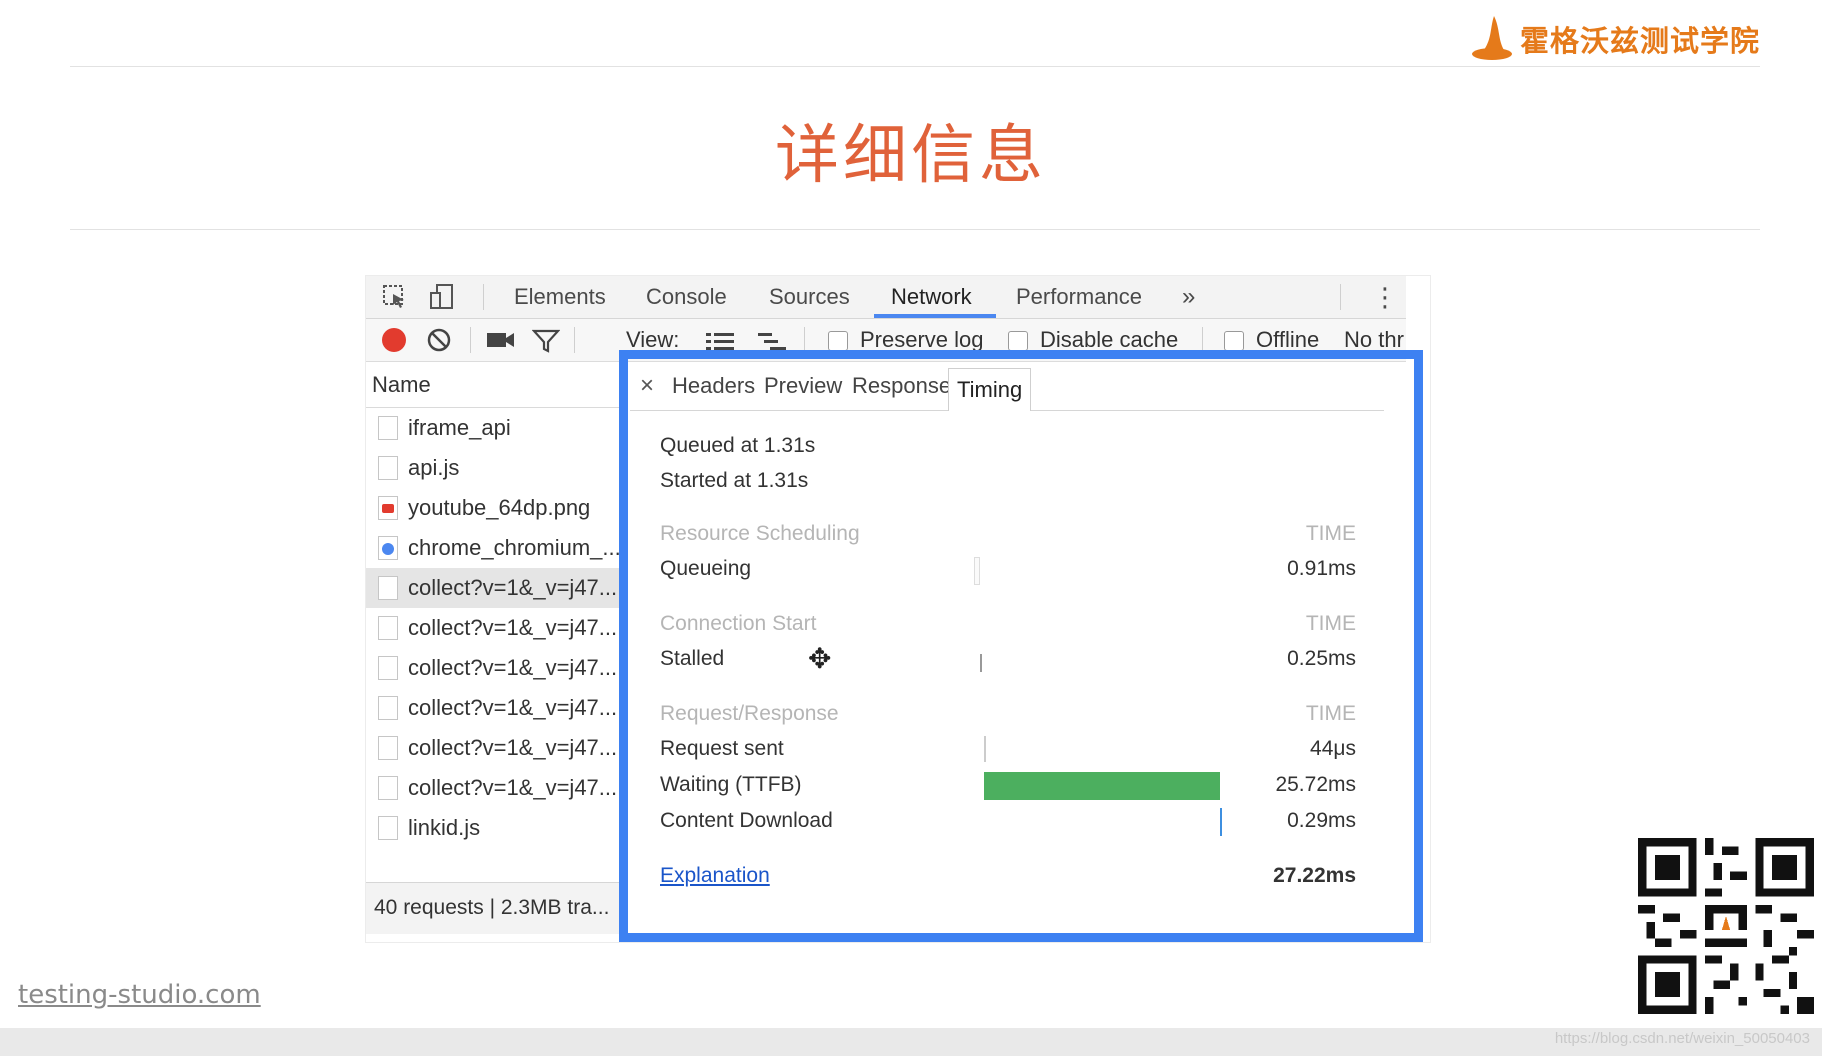 Image resolution: width=1822 pixels, height=1056 pixels. Describe the element at coordinates (493, 468) in the screenshot. I see `request-row: api.js` at that location.